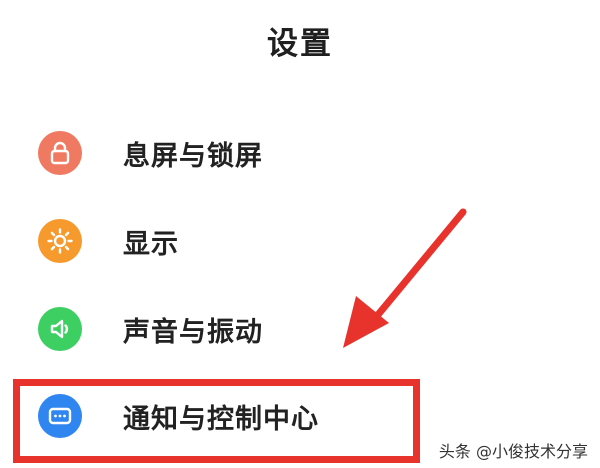 The height and width of the screenshot is (468, 600). I want to click on lock-icon, so click(60, 153).